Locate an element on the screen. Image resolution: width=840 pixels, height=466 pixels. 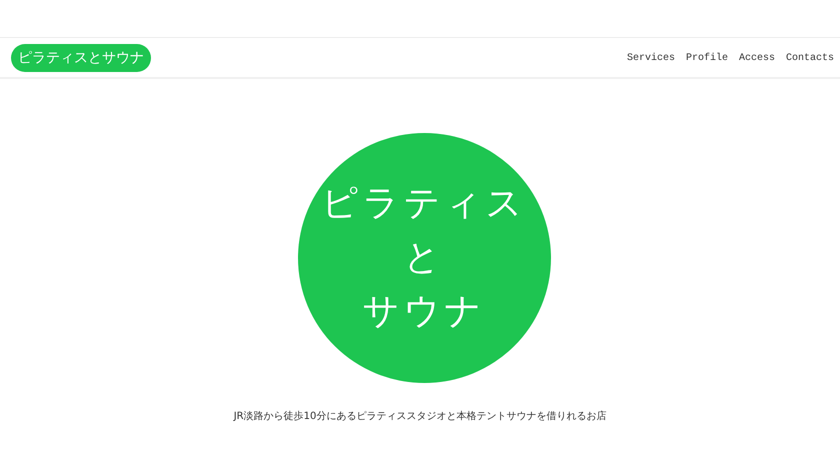
hero-caption: JR淡路から徒歩10分にあるピラティススタジオと本格テントサウナを借りれるお店 is located at coordinates (420, 416).